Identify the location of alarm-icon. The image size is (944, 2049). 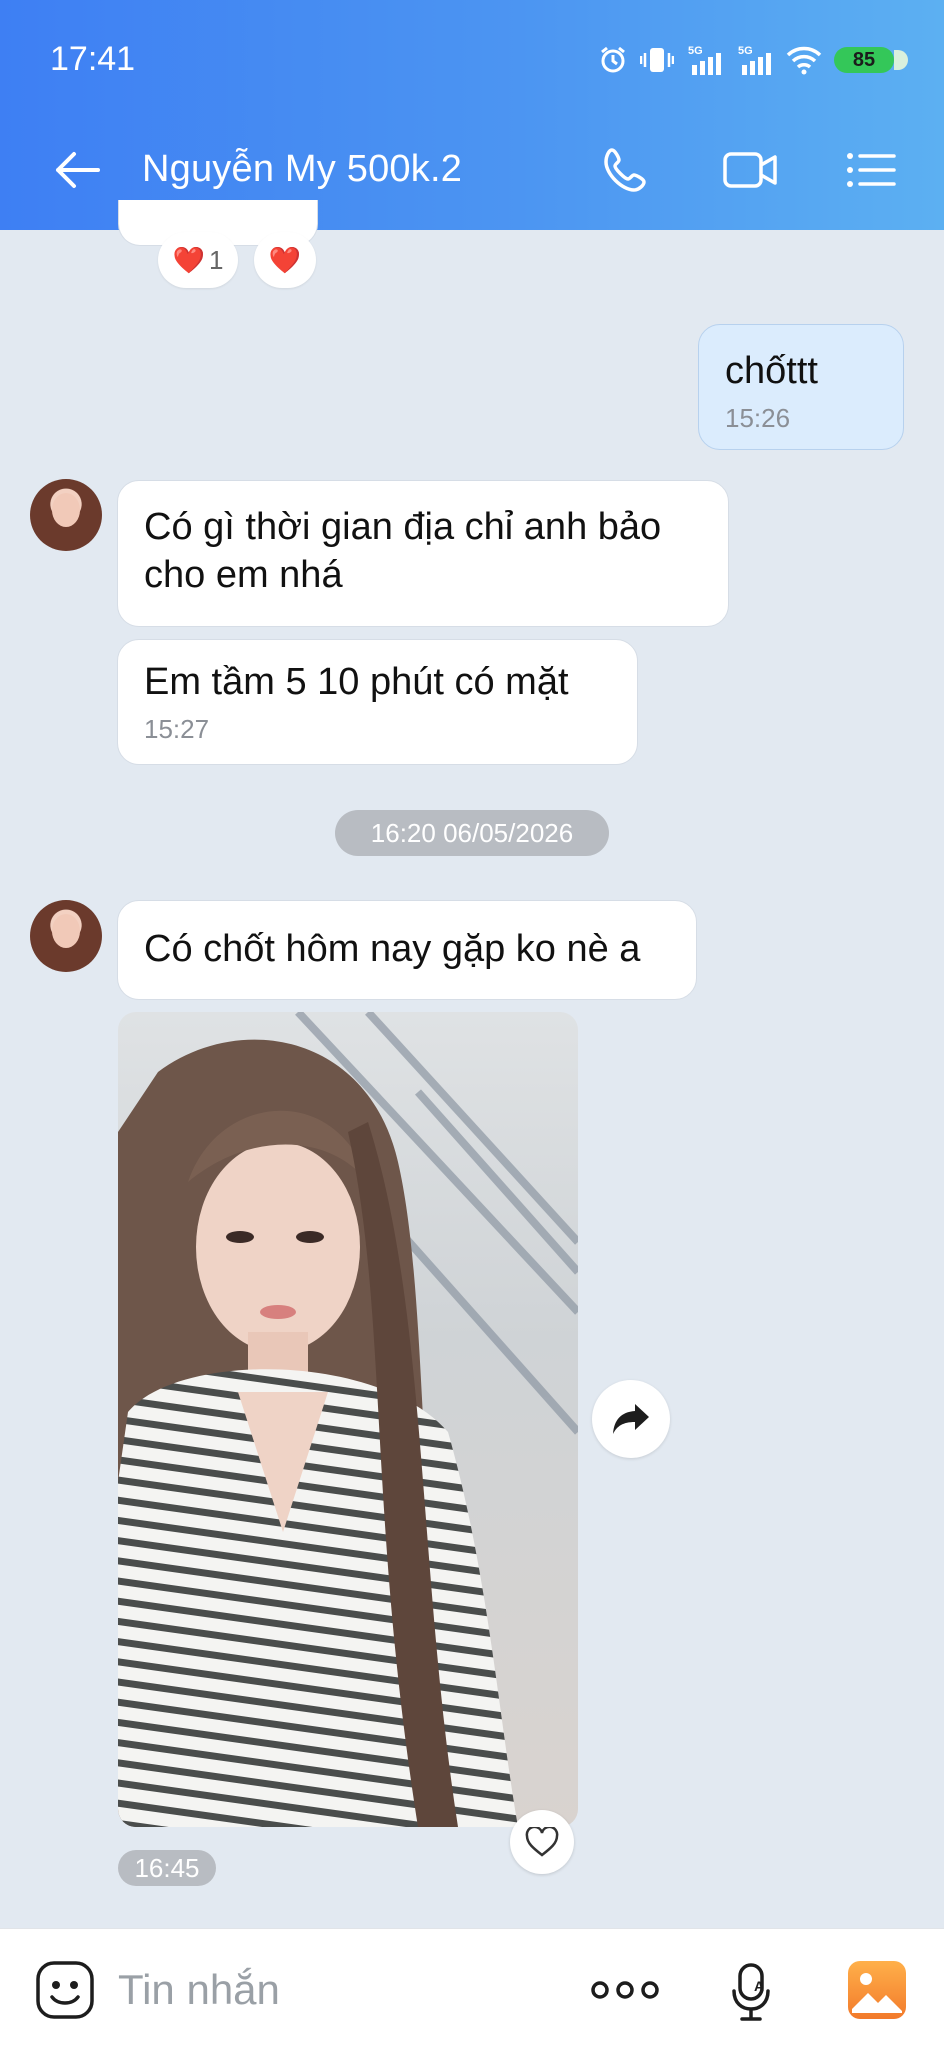
(613, 59).